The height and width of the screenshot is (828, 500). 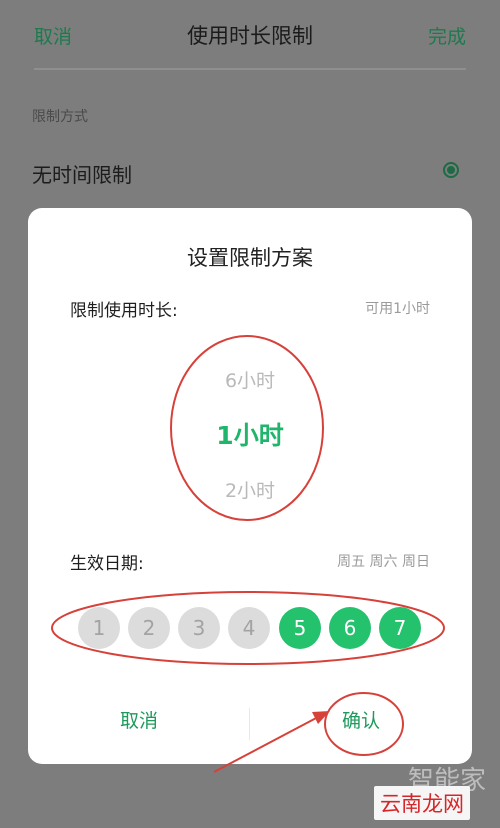 I want to click on dialog-title: 设置限制方案, so click(x=250, y=258).